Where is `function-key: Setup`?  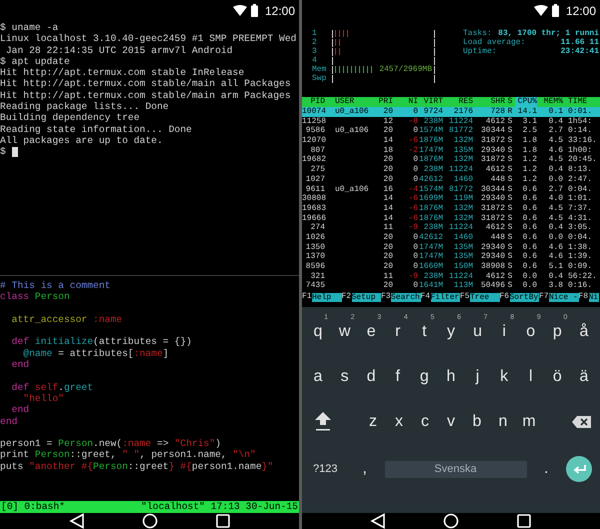
function-key: Setup is located at coordinates (366, 297).